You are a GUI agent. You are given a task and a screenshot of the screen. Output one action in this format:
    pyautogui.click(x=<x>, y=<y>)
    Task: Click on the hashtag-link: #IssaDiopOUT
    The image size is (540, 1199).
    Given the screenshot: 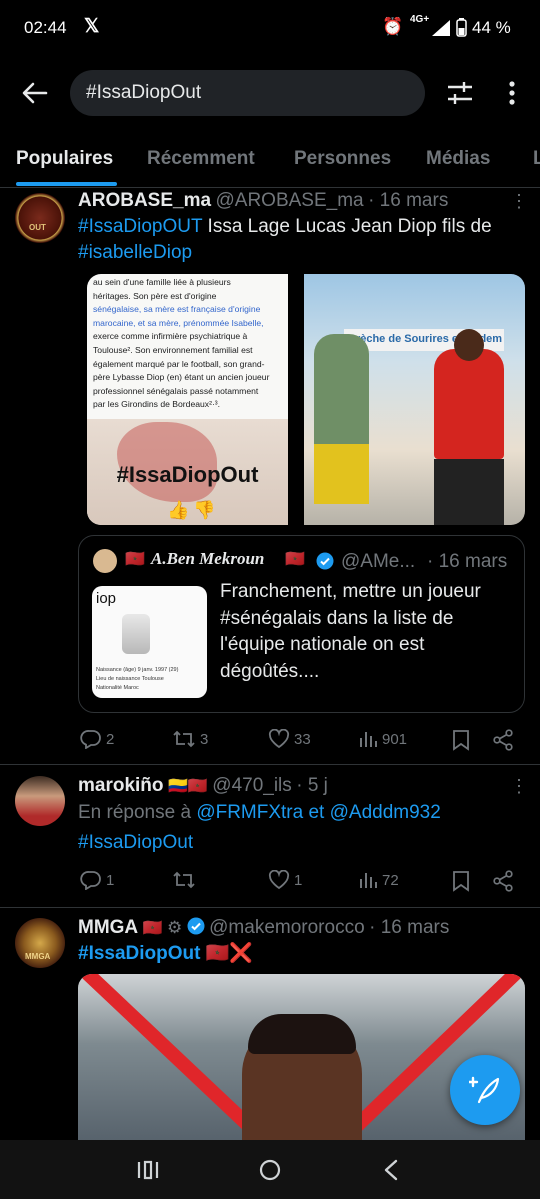 What is the action you would take?
    pyautogui.click(x=140, y=226)
    